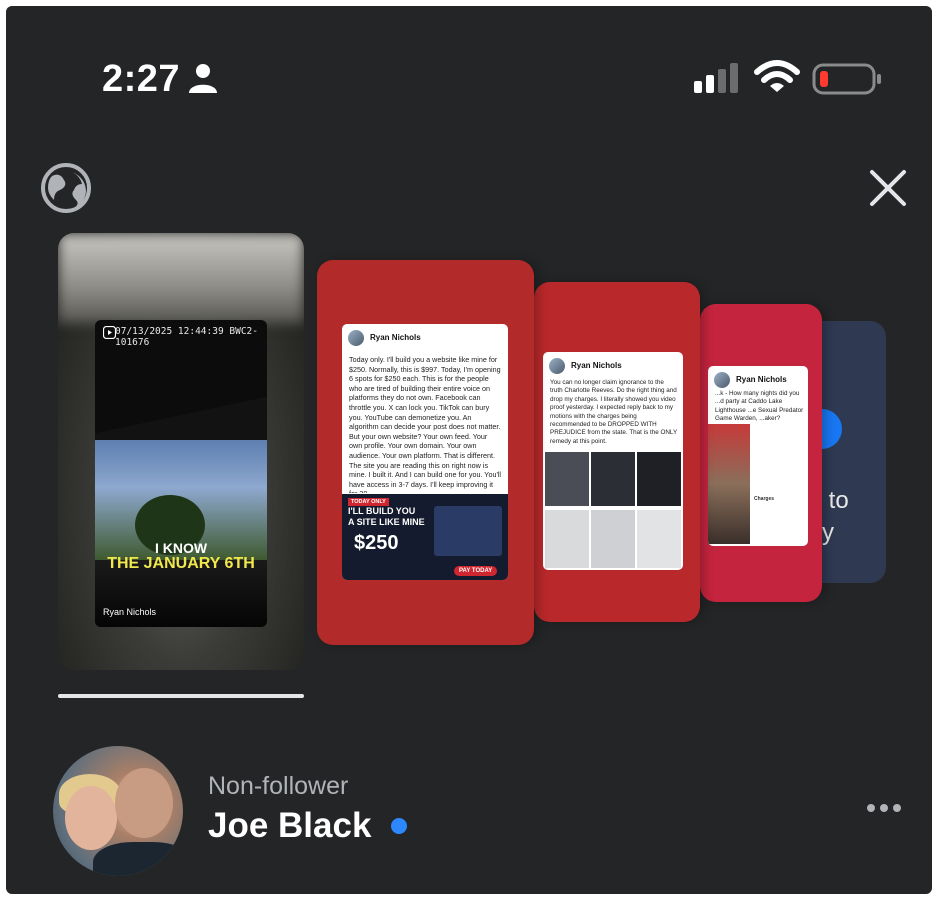  Describe the element at coordinates (780, 464) in the screenshot. I see `post-charges-list: Charges` at that location.